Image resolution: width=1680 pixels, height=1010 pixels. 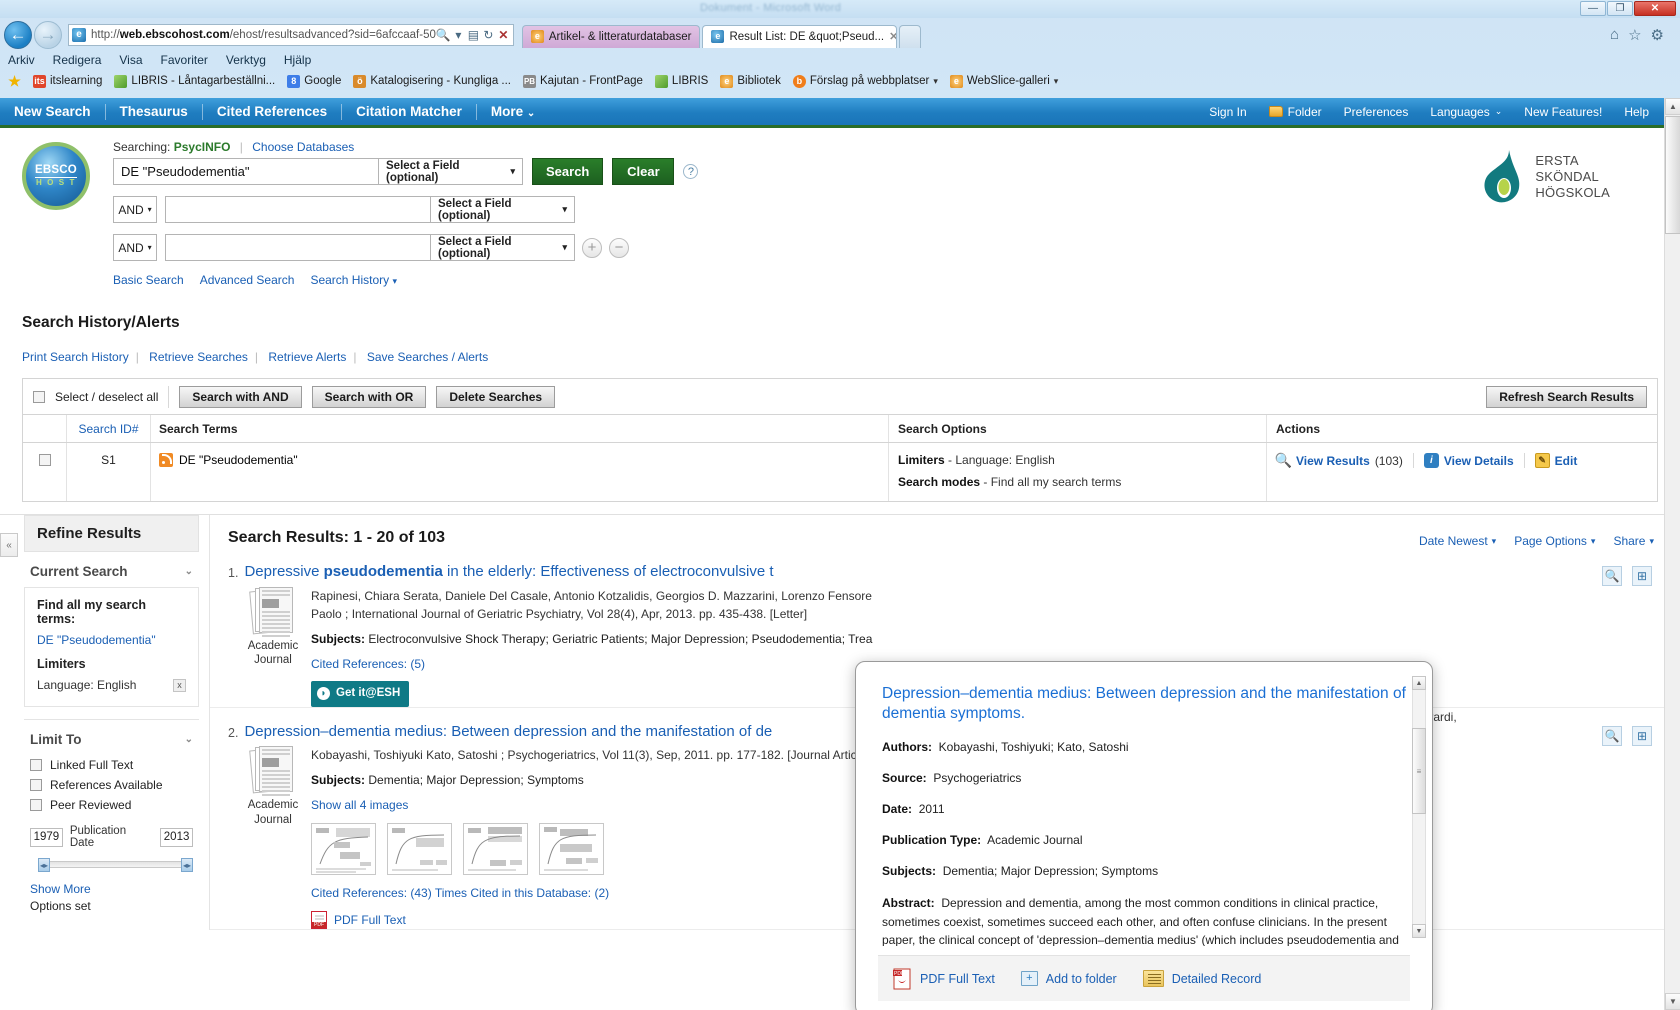 What do you see at coordinates (21, 60) in the screenshot?
I see `menu-arkiv: Arkiv` at bounding box center [21, 60].